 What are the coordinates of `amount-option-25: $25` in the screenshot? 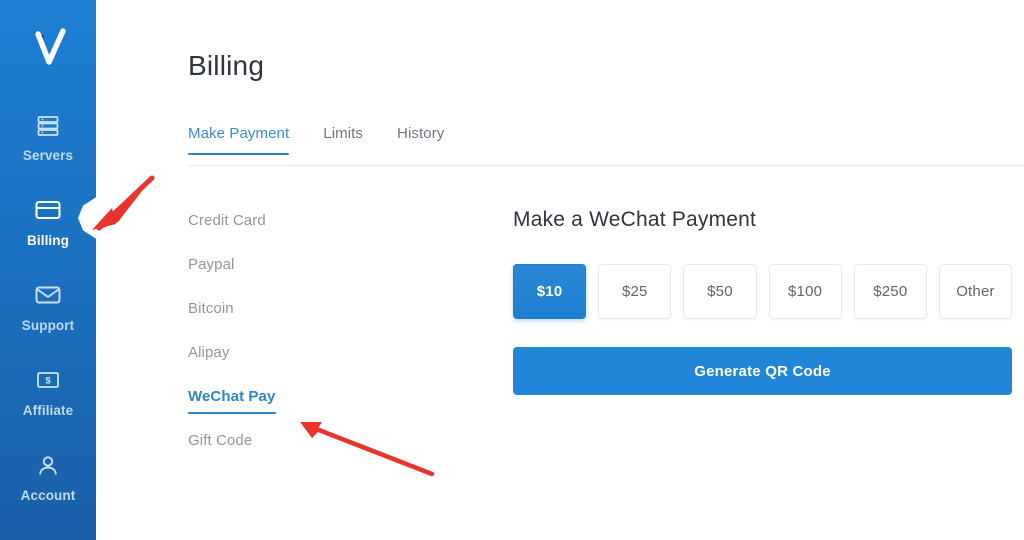 It's located at (635, 291).